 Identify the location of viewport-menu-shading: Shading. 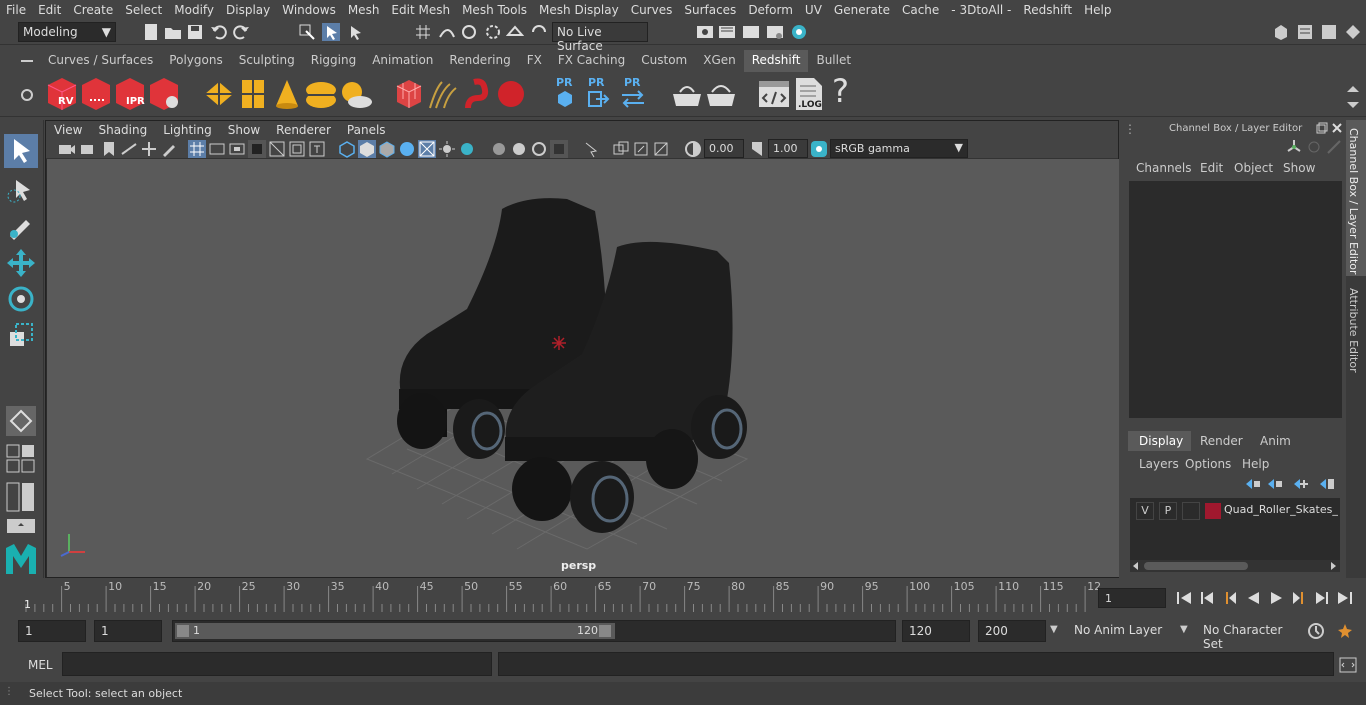
(122, 130).